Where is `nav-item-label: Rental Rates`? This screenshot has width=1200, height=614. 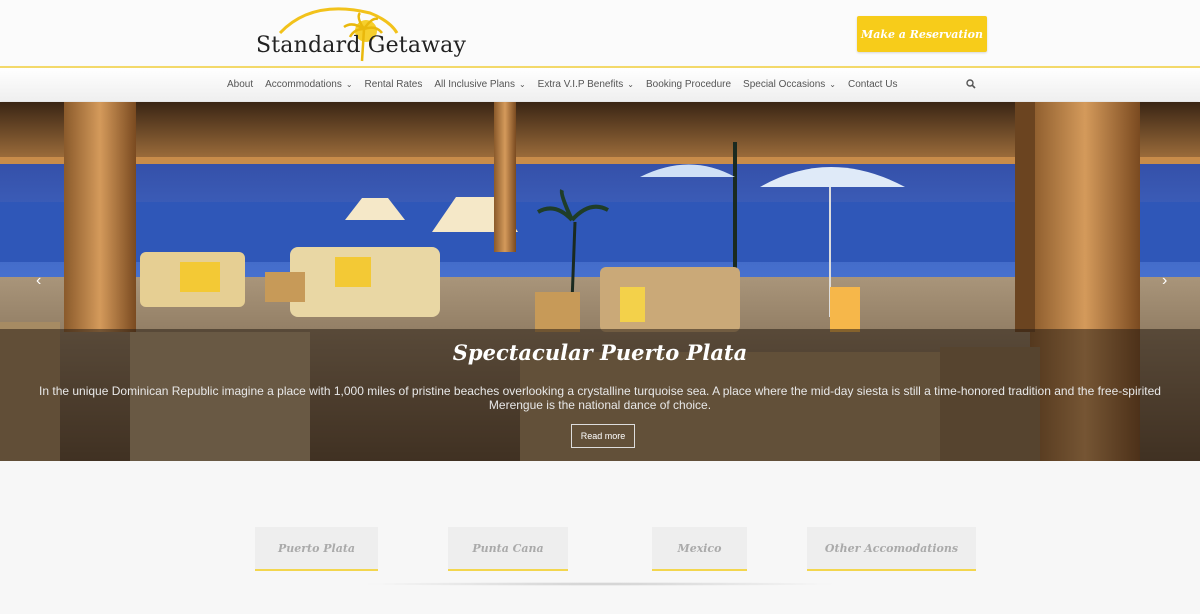
nav-item-label: Rental Rates is located at coordinates (393, 84).